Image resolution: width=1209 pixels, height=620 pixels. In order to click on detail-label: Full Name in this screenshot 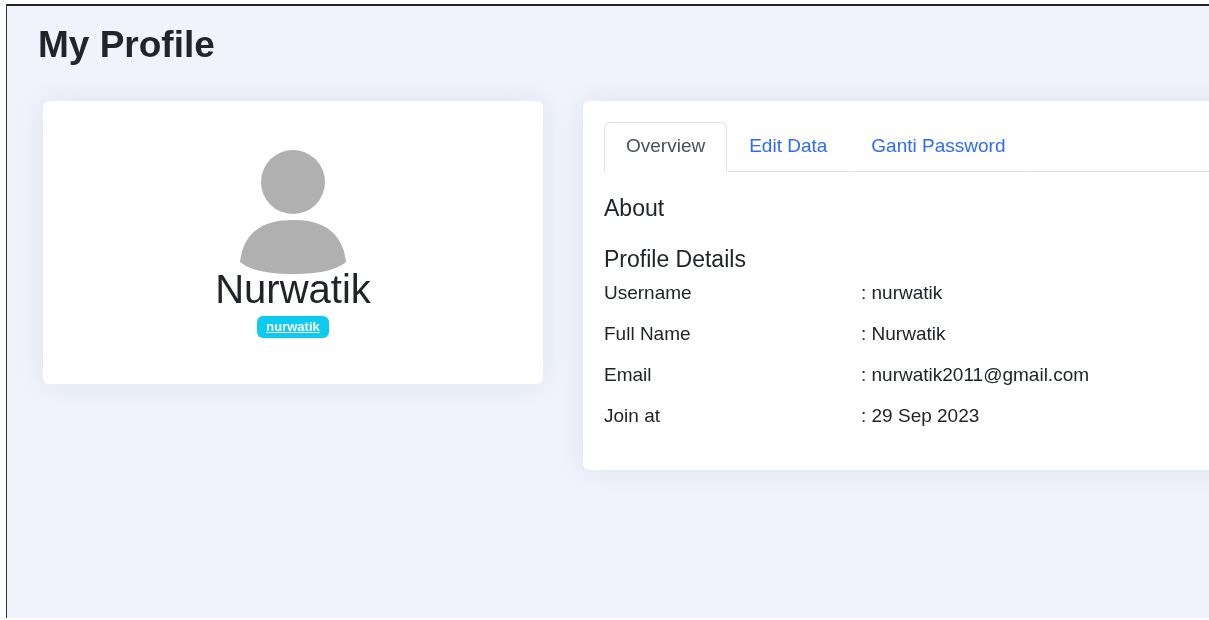, I will do `click(648, 334)`.